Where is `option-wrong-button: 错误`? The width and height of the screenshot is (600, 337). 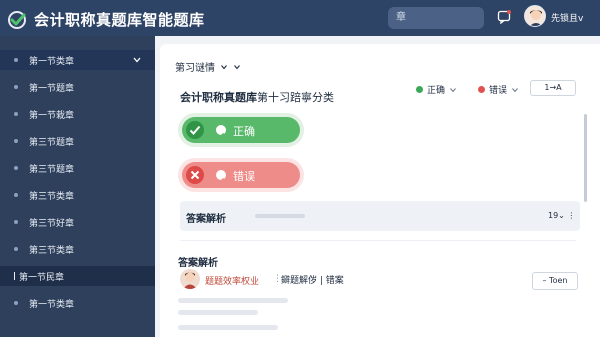 option-wrong-button: 错误 is located at coordinates (241, 175).